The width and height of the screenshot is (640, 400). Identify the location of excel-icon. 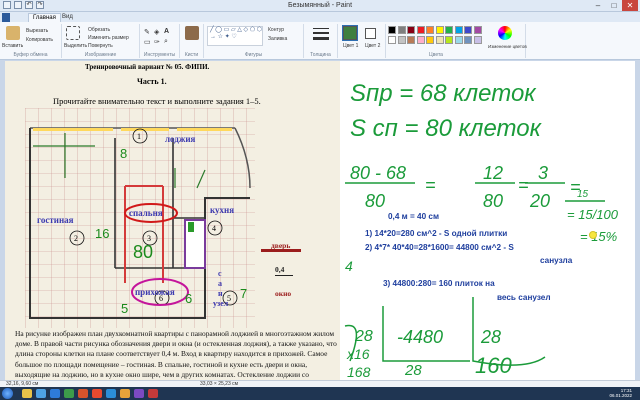
(69, 393).